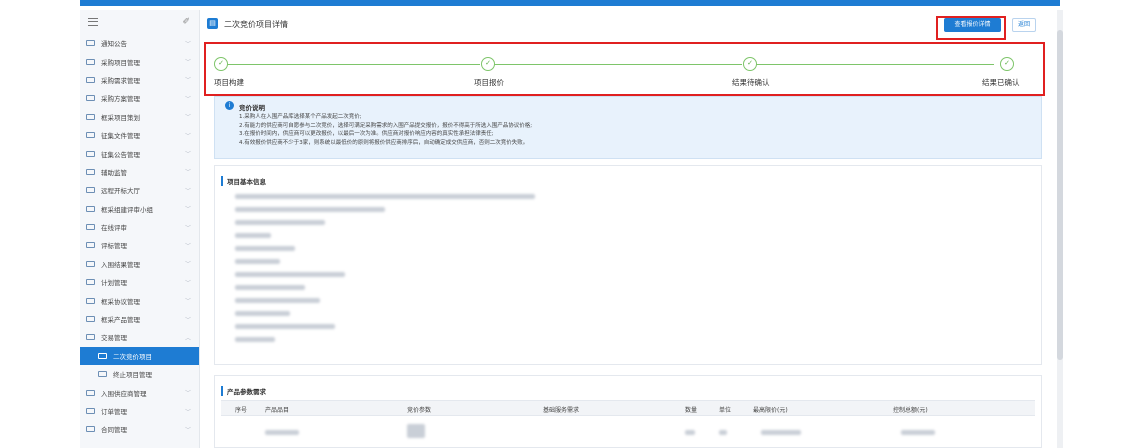 Image resolution: width=1123 pixels, height=448 pixels. Describe the element at coordinates (139, 411) in the screenshot. I see `sidebar-item-orders: 订单管理 ﹀` at that location.